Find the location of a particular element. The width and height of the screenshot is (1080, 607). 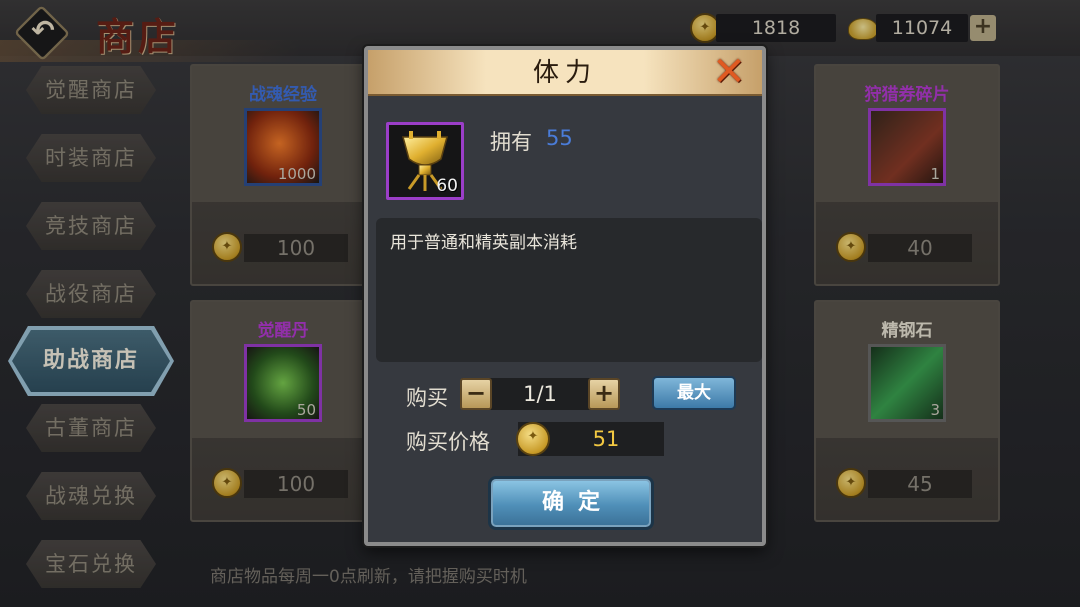

item-description: 用于普通和精英副本消耗 is located at coordinates (483, 243).